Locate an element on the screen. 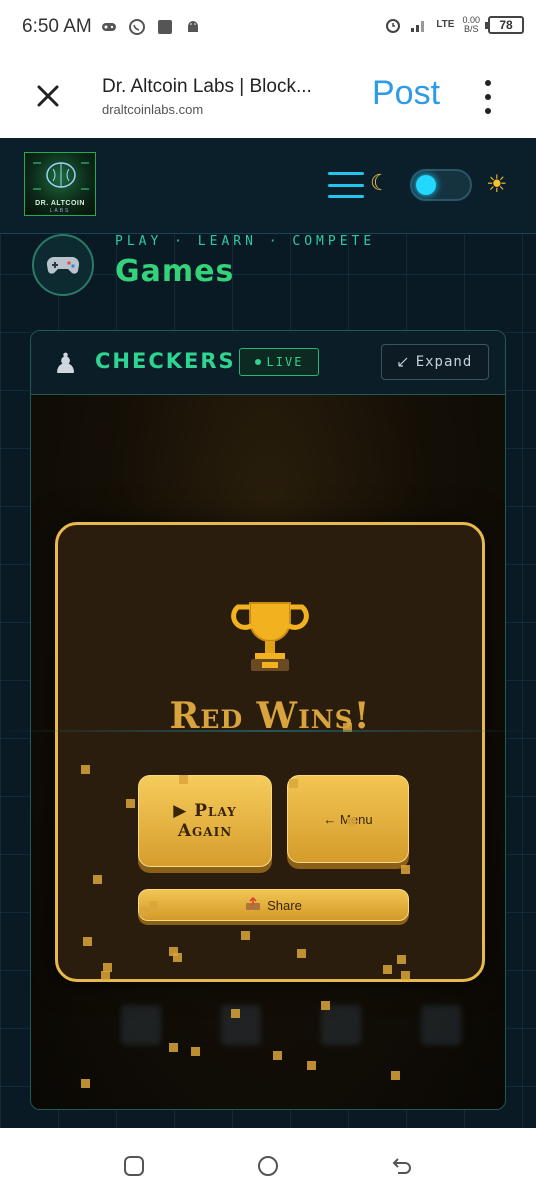 This screenshot has height=1200, width=536. trophy-icon is located at coordinates (270, 639).